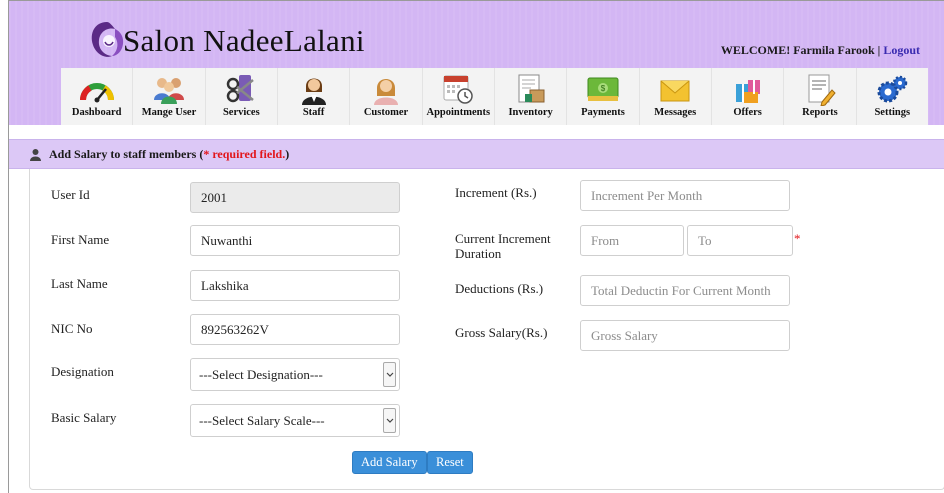 Image resolution: width=944 pixels, height=493 pixels. What do you see at coordinates (126, 154) in the screenshot?
I see `section-title-text: Add Salary to staff members (` at bounding box center [126, 154].